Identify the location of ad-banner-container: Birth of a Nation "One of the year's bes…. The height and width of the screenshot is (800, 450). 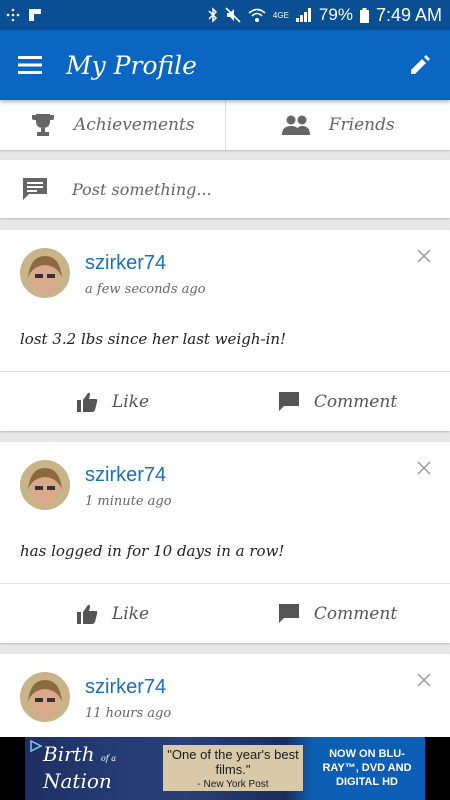
(225, 768).